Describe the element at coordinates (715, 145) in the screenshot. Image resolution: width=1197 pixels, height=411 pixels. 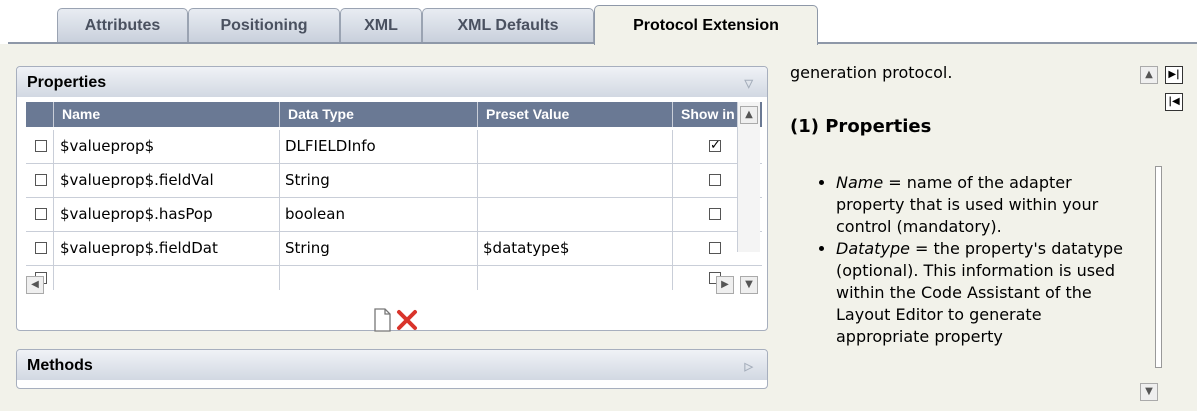
I see `show-checkbox: ✓` at that location.